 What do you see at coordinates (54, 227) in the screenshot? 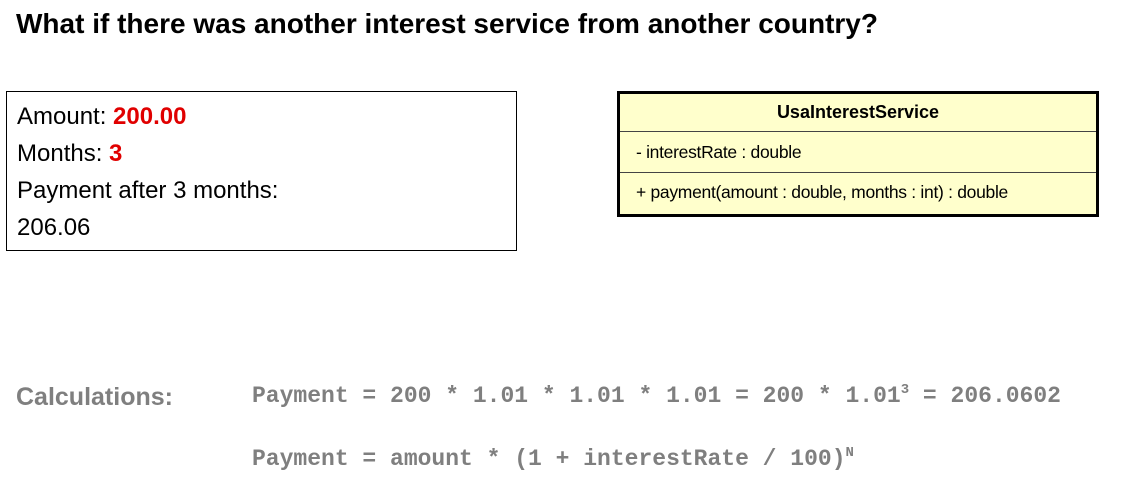
I see `payment-value: 206.06` at bounding box center [54, 227].